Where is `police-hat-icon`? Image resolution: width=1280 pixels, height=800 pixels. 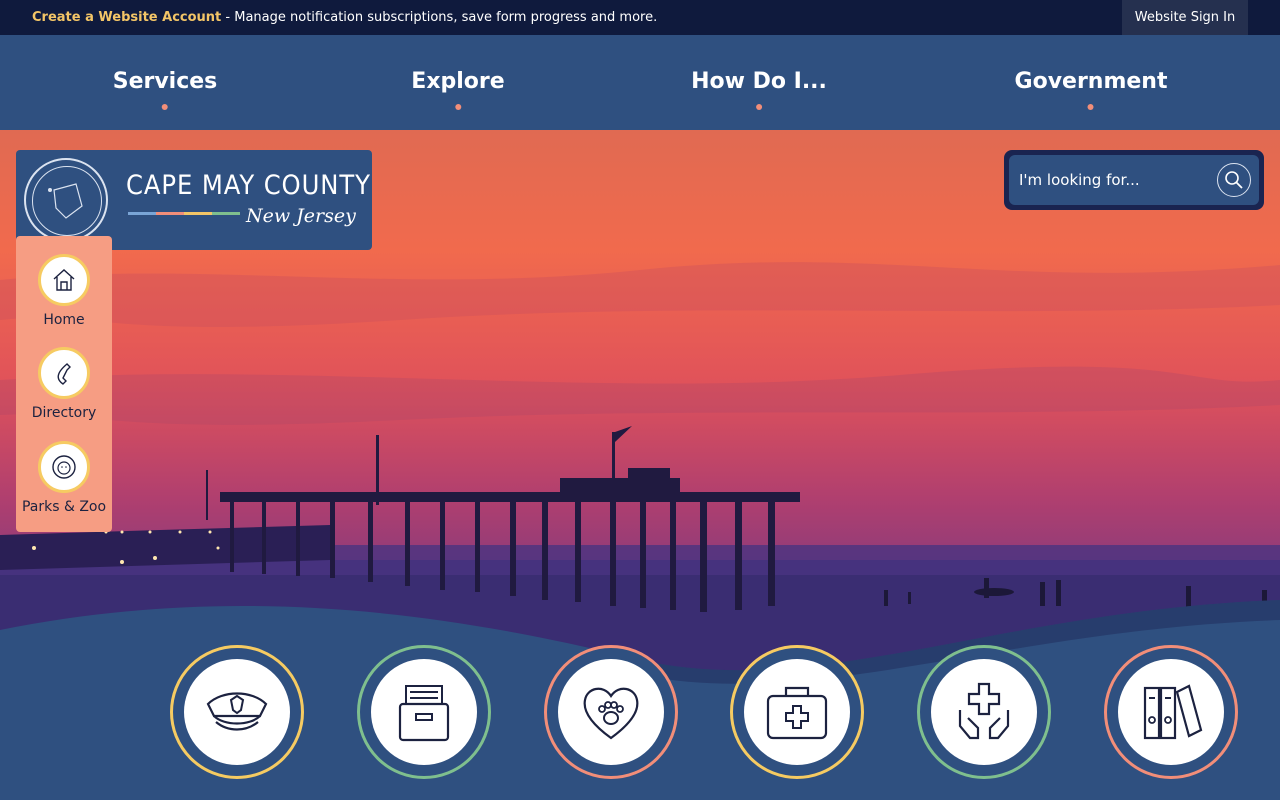
police-hat-icon is located at coordinates (237, 712).